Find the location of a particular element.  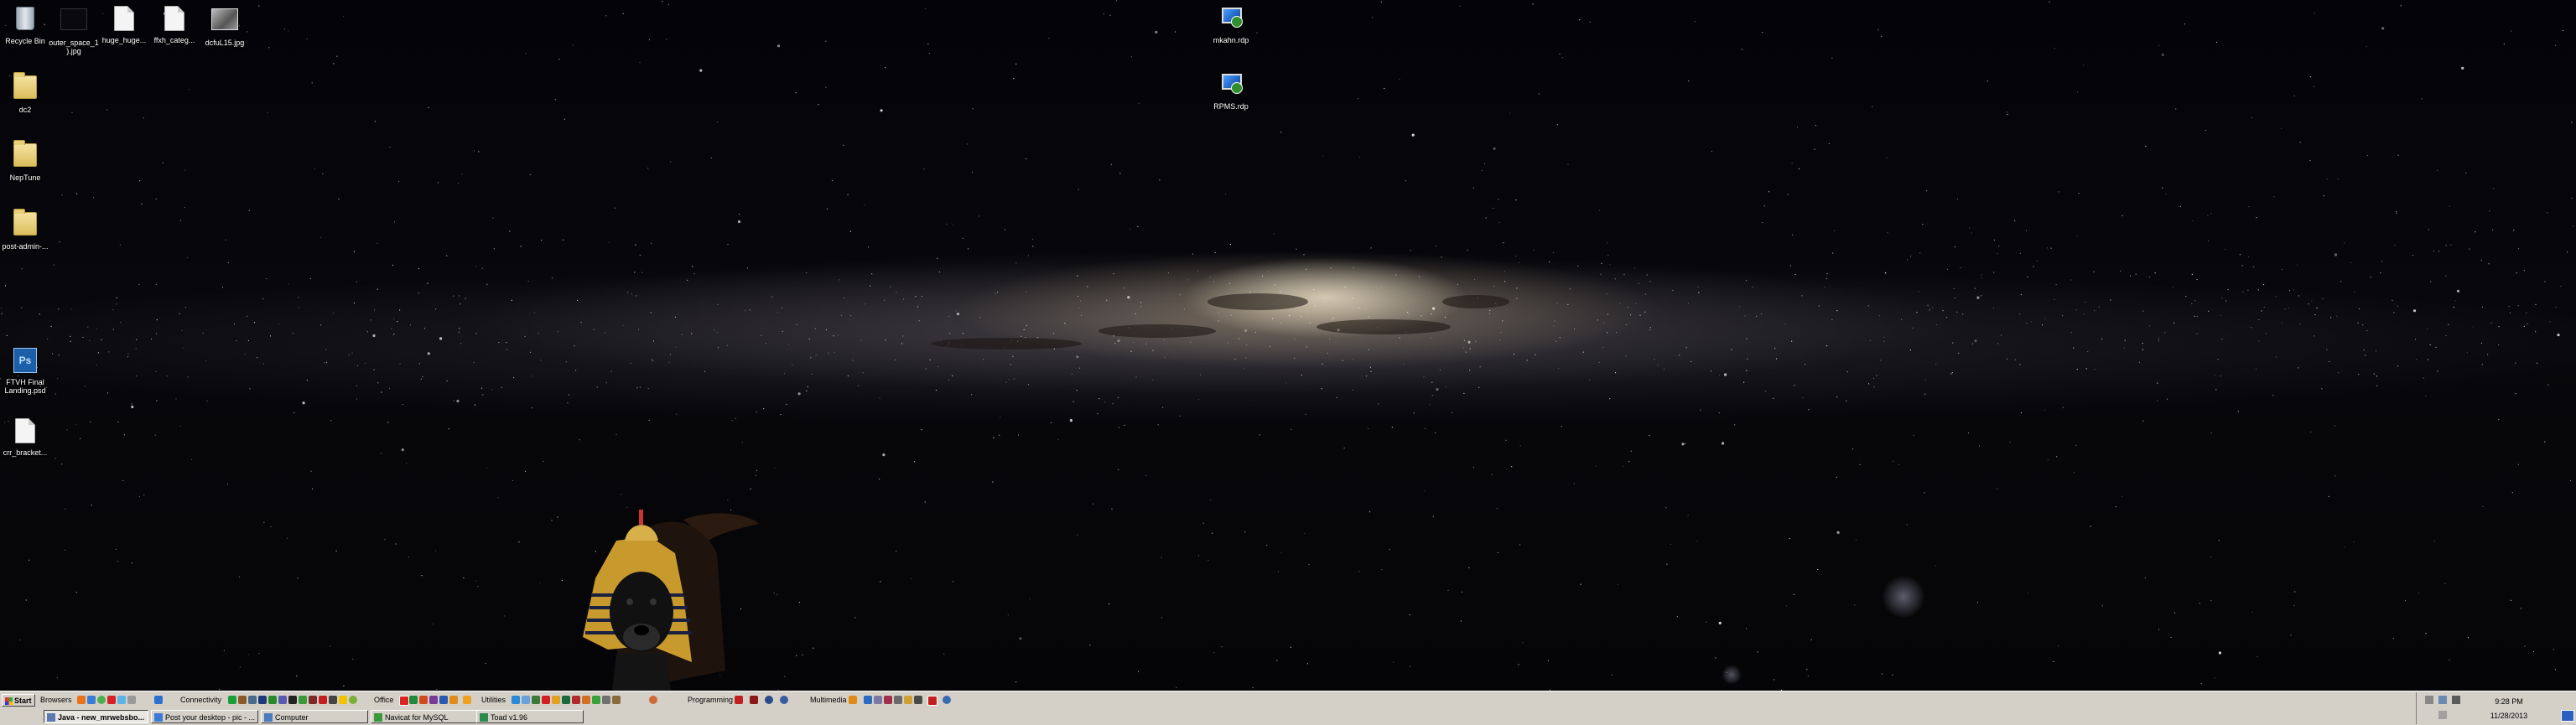

utility-icon is located at coordinates (516, 700).